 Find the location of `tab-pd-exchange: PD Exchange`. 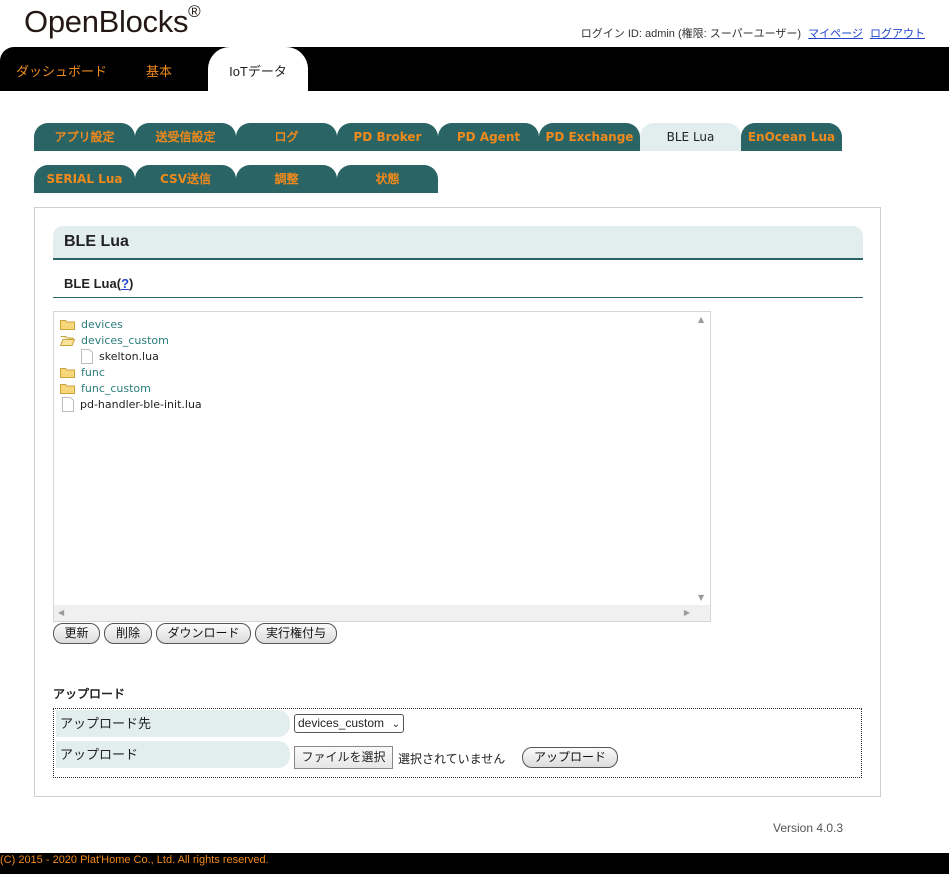

tab-pd-exchange: PD Exchange is located at coordinates (589, 137).